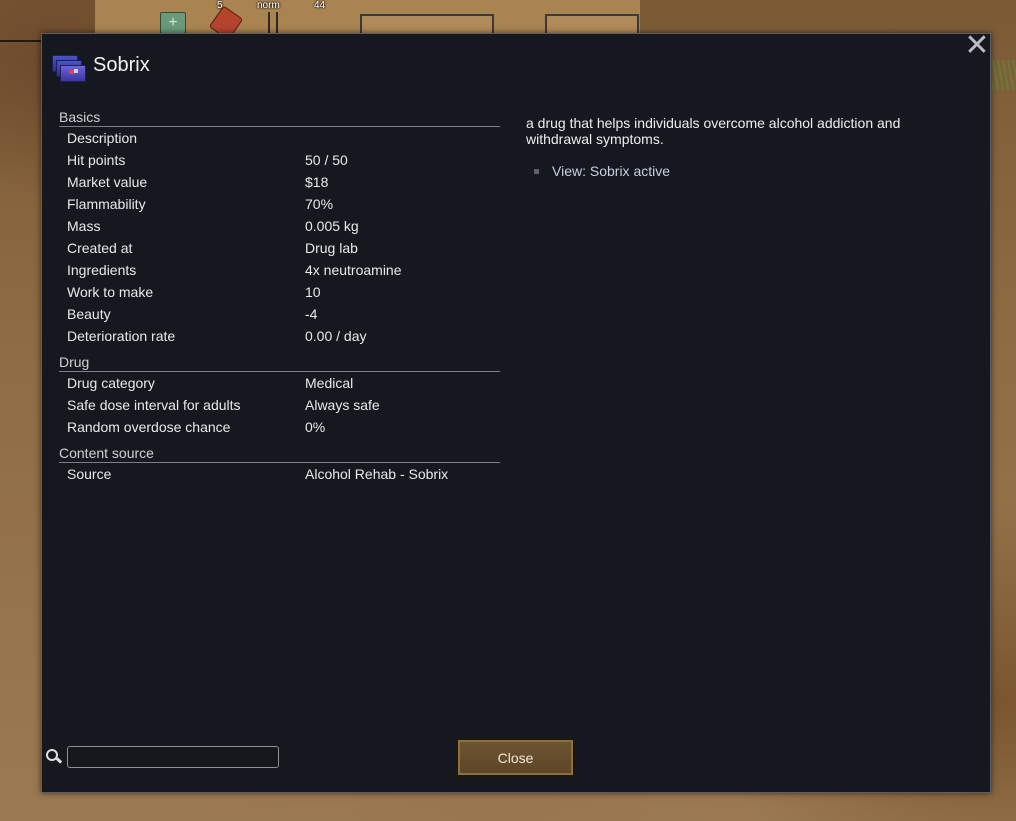 This screenshot has height=821, width=1016. Describe the element at coordinates (279, 454) in the screenshot. I see `section-heading-content-source: Content source` at that location.